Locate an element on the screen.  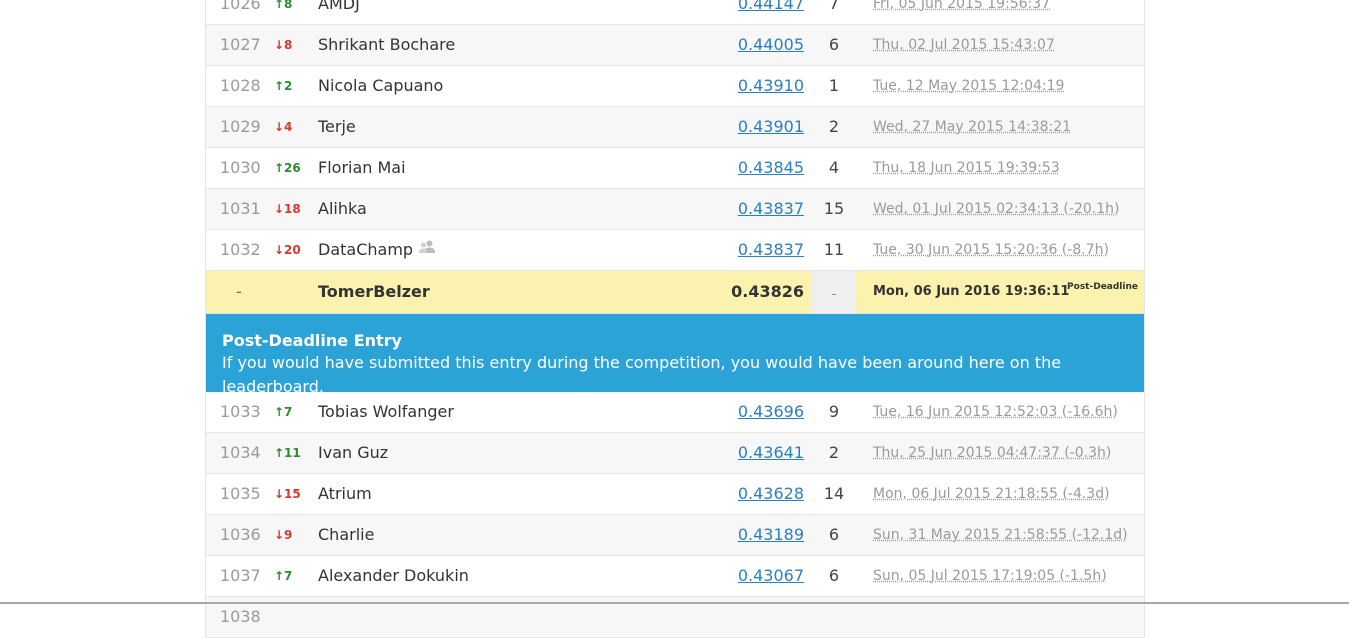
rank-cell: 1026 is located at coordinates (240, 6).